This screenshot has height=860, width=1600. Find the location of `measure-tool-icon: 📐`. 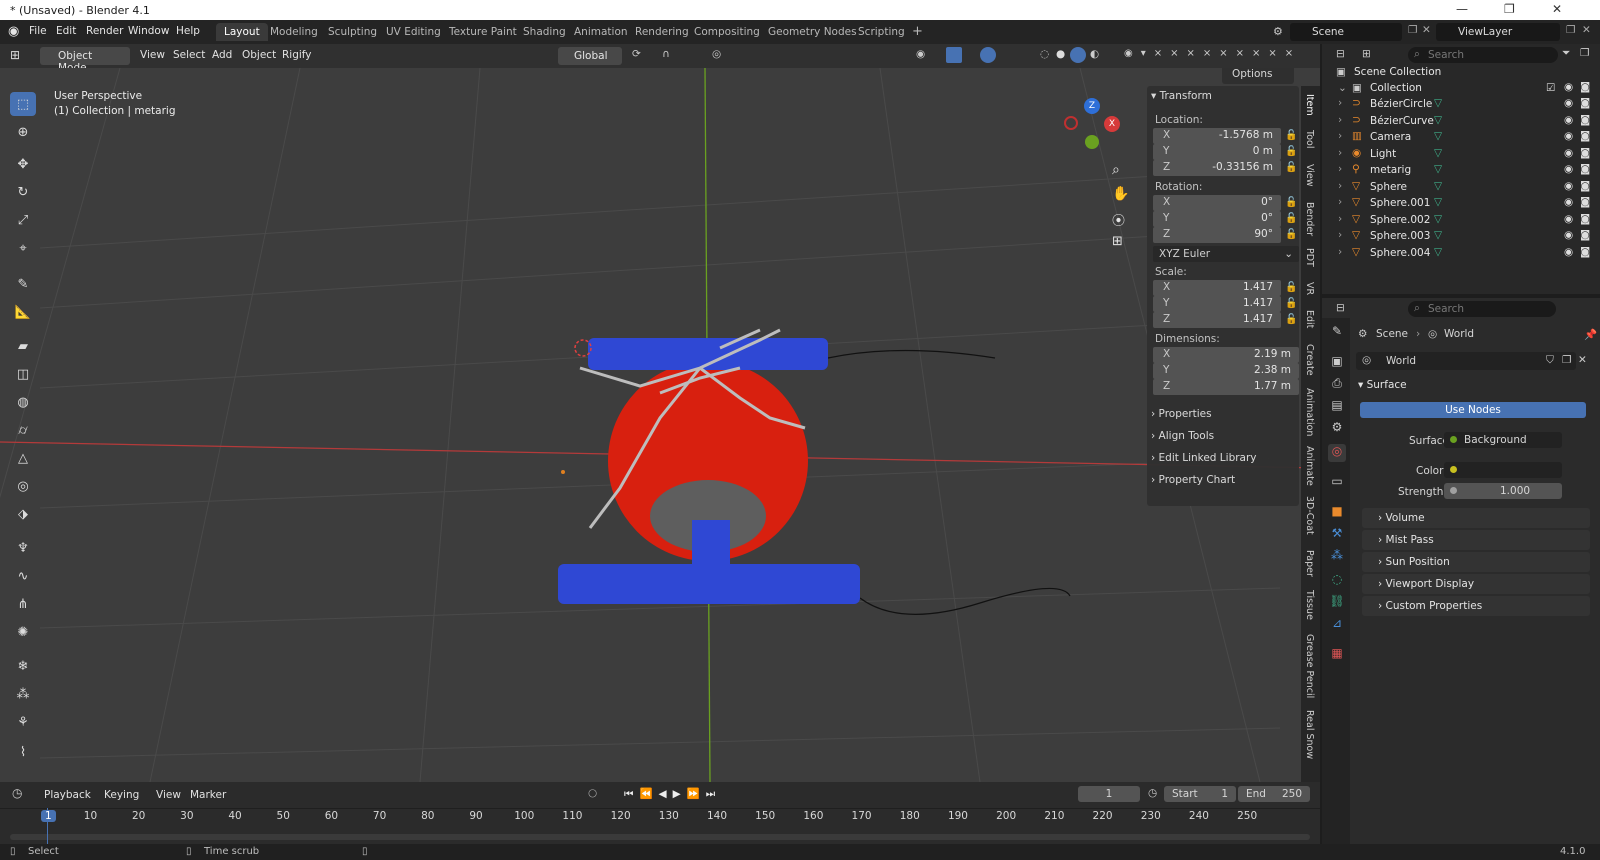

measure-tool-icon: 📐 is located at coordinates (23, 312).